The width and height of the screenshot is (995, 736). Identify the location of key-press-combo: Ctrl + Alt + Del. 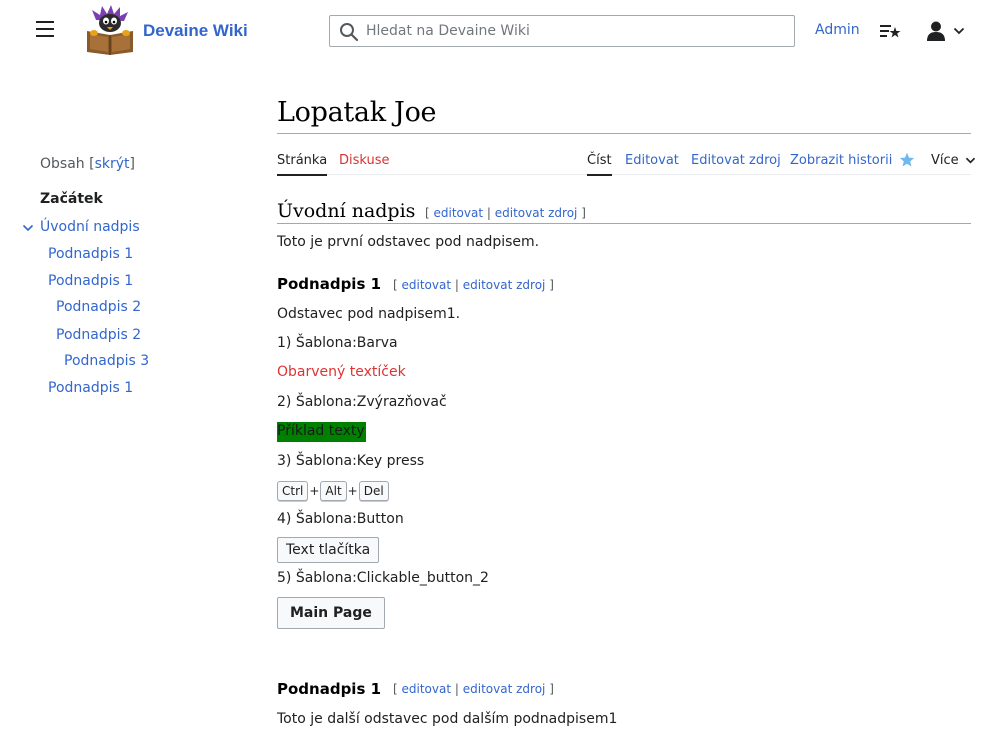
(333, 491).